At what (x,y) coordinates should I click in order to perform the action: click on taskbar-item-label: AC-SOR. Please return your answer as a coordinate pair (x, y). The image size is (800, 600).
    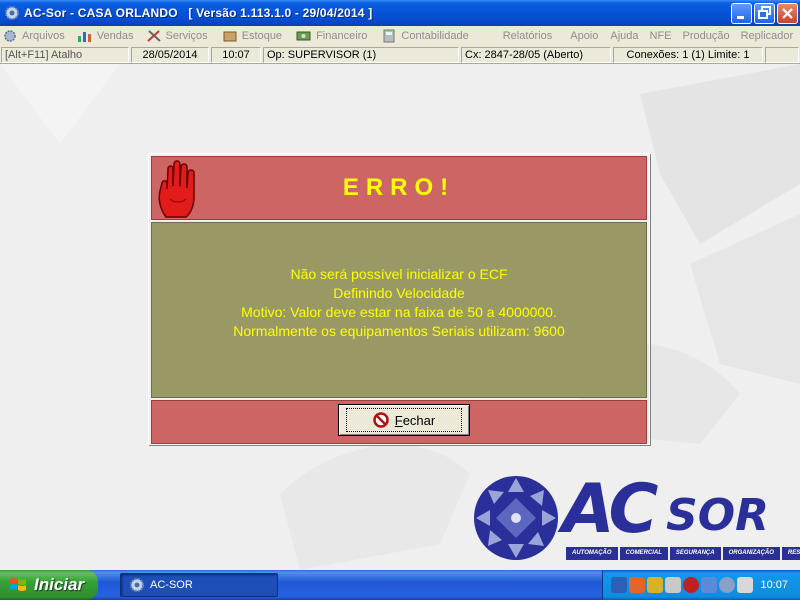
    Looking at the image, I should click on (171, 585).